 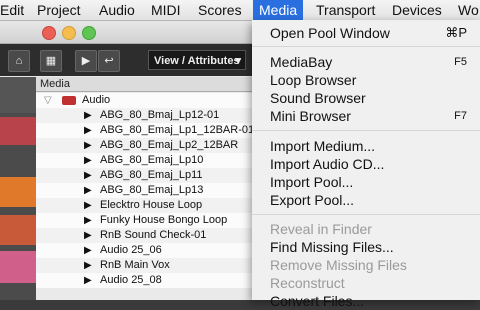 I want to click on menu-audio: Audio, so click(x=117, y=10).